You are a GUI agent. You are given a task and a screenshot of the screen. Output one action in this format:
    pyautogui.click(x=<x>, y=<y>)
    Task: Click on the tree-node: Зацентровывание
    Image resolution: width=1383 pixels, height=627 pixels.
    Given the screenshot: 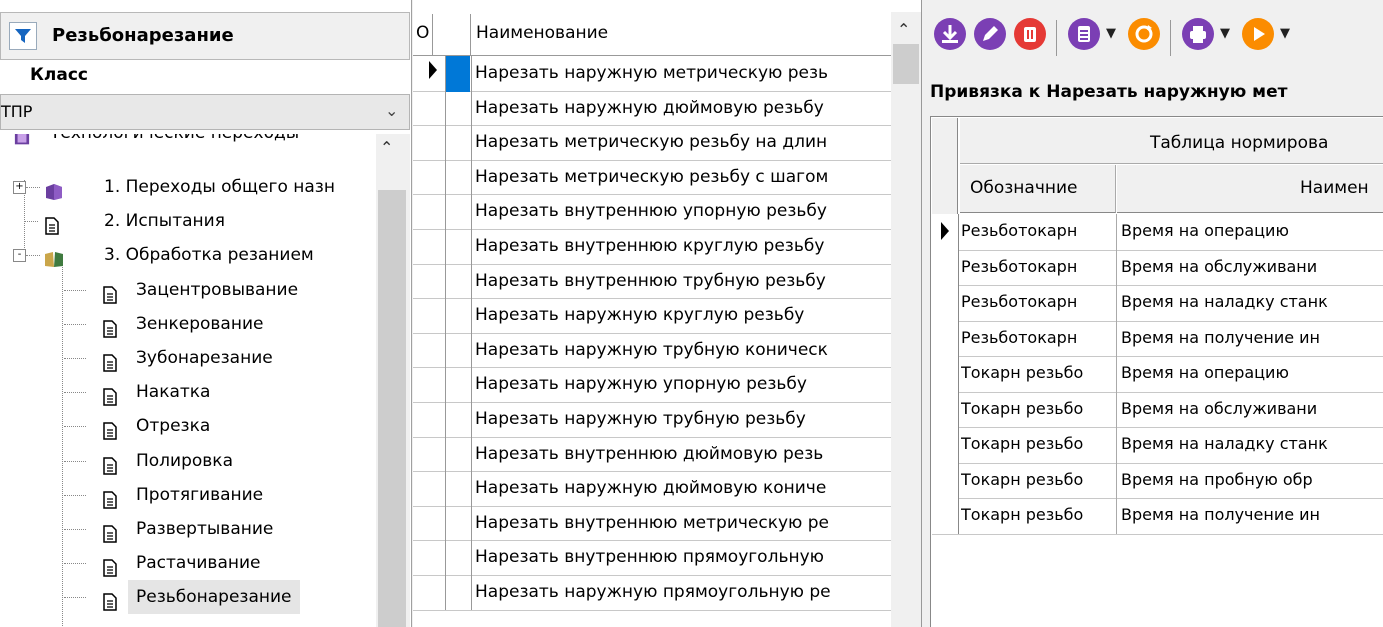 What is the action you would take?
    pyautogui.click(x=188, y=290)
    